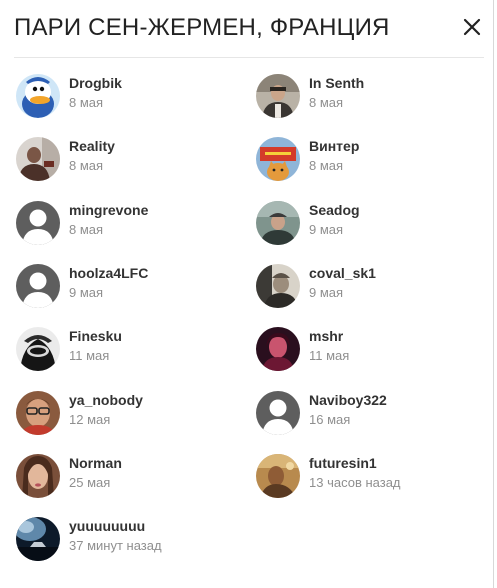  I want to click on user-item: futuresin1 13 часов назад, so click(371, 475).